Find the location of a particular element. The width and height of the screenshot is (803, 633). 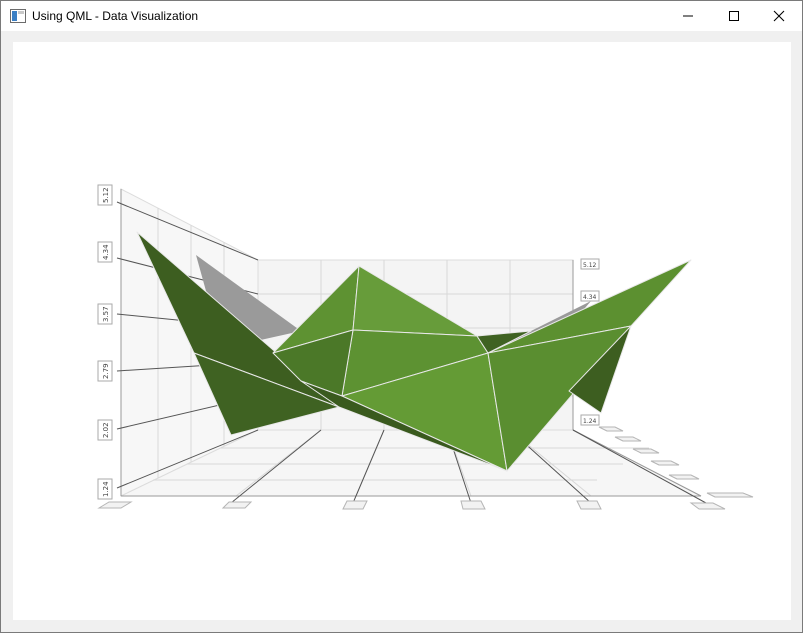

y-axis-label: 2.02 is located at coordinates (106, 430).